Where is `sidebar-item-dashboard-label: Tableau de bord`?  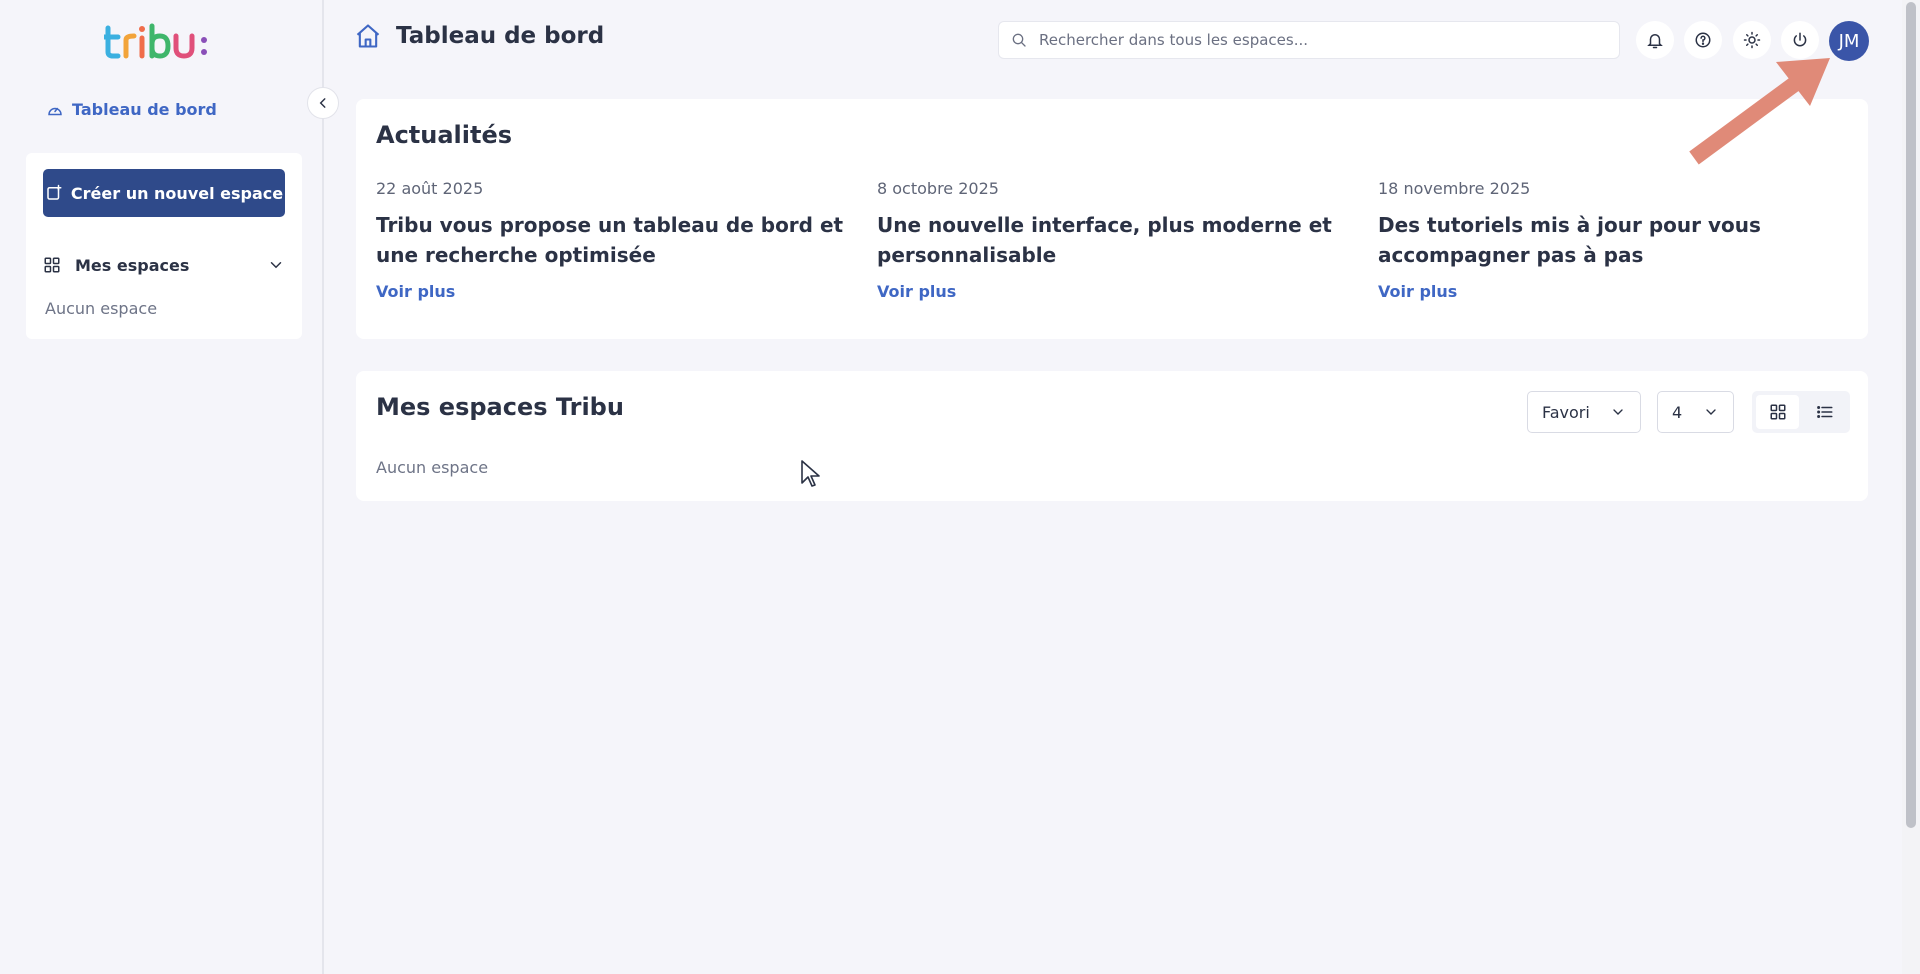 sidebar-item-dashboard-label: Tableau de bord is located at coordinates (144, 109).